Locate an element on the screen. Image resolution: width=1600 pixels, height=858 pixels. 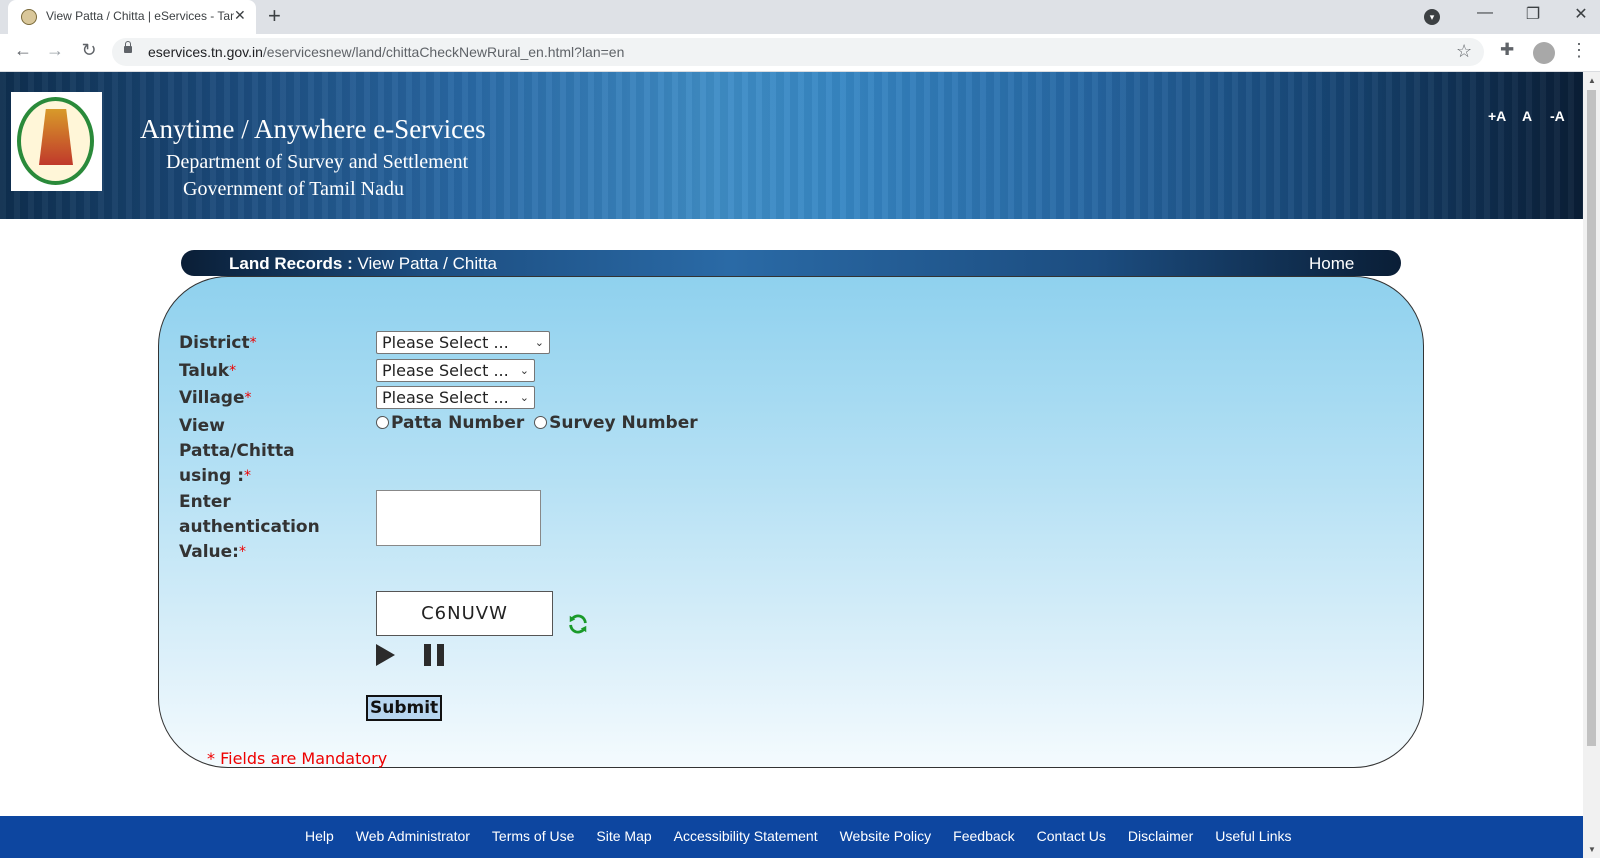
survey-number-radio is located at coordinates (541, 422).